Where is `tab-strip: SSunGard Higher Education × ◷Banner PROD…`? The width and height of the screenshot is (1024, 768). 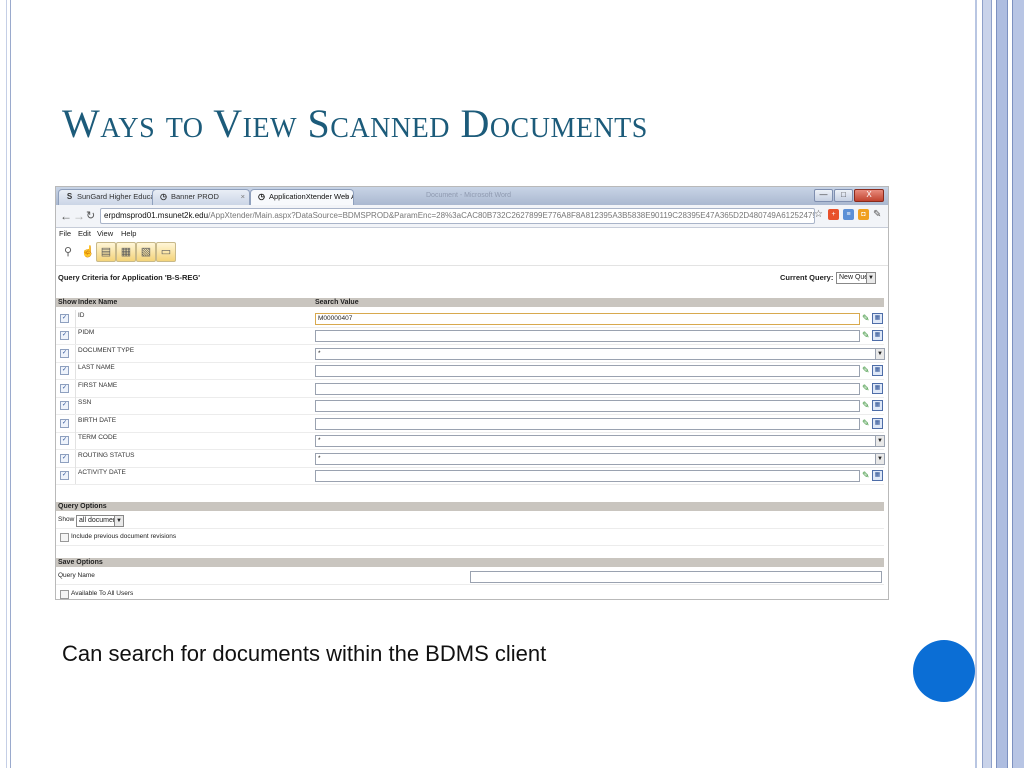
tab-strip: SSunGard Higher Education × ◷Banner PROD… is located at coordinates (472, 196).